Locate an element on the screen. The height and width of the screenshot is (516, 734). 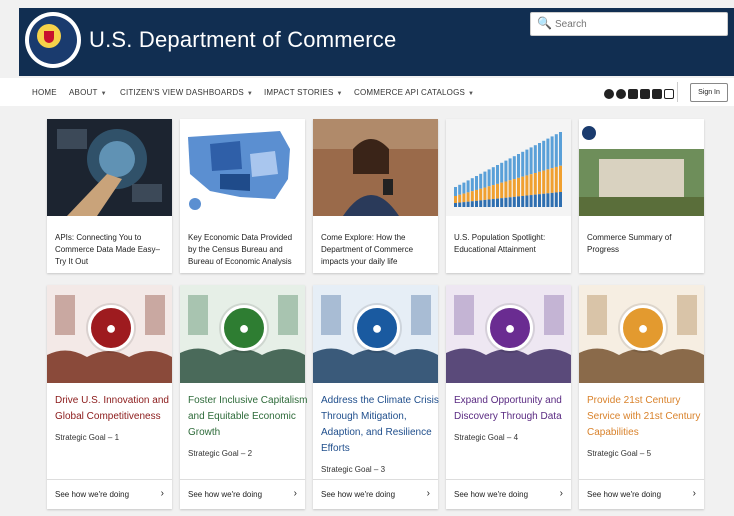
feature-card-summary-of-progress: Commerce Summary of Progress is located at coordinates (641, 196).